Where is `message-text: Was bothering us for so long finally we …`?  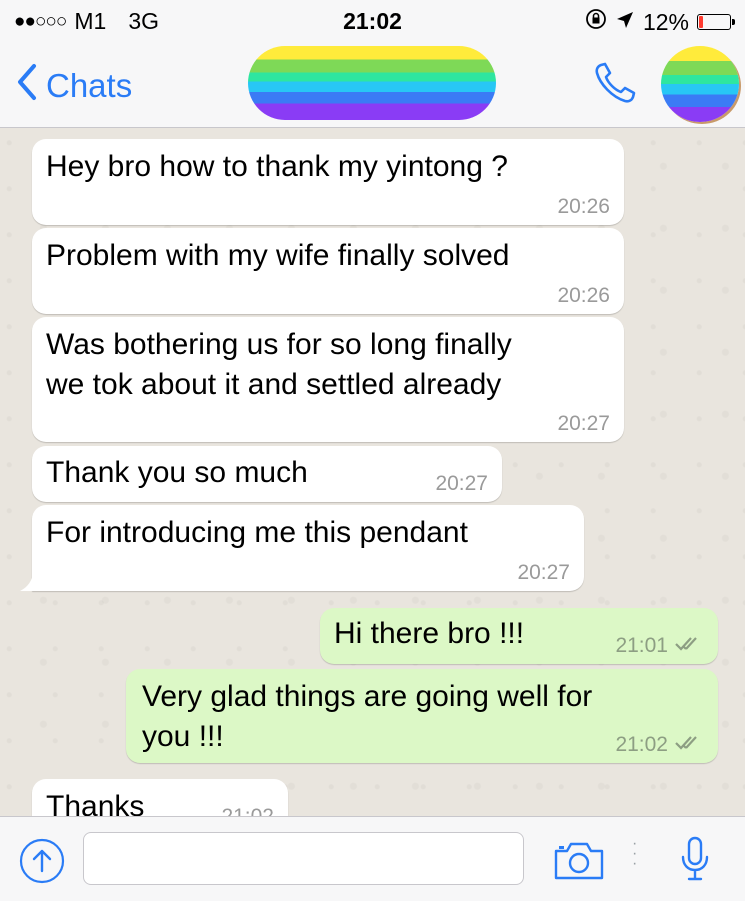 message-text: Was bothering us for so long finally we … is located at coordinates (279, 365).